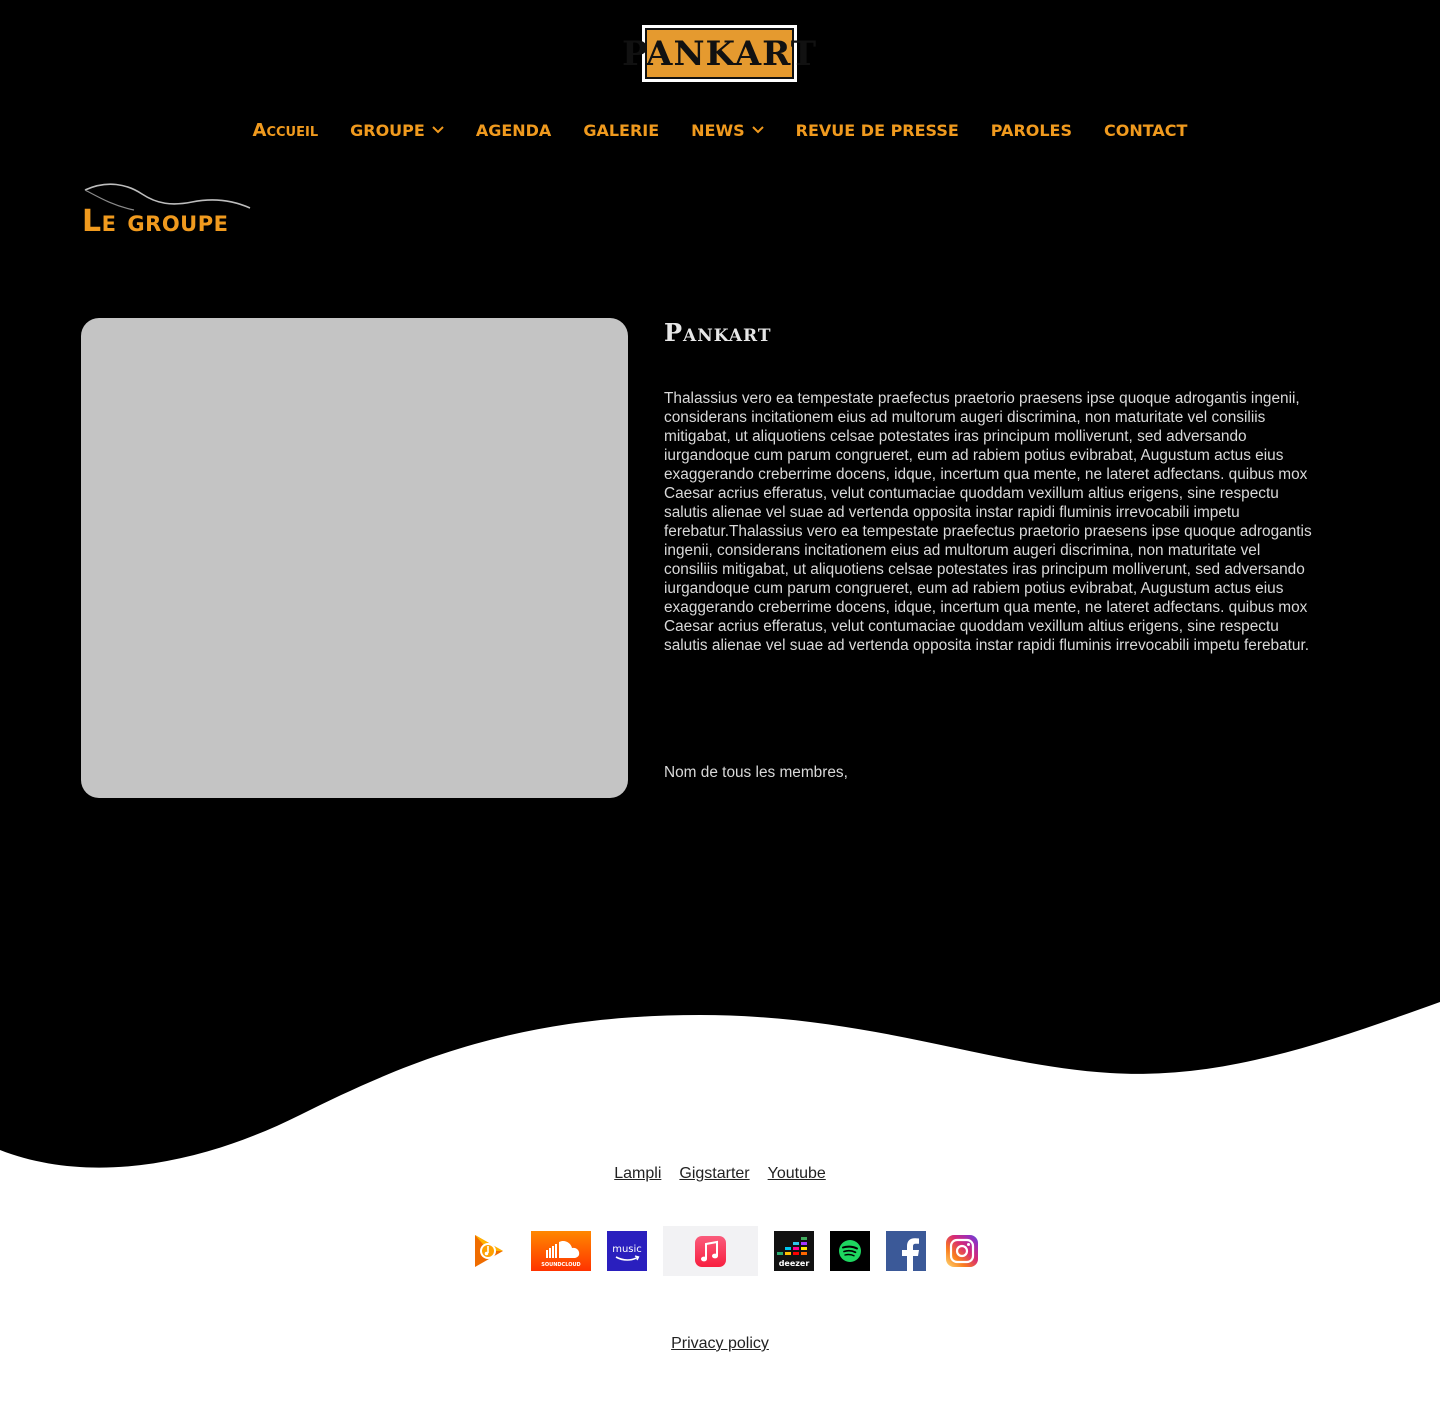  Describe the element at coordinates (560, 1265) in the screenshot. I see `soundcloud-label: SOUNDCLOUD` at that location.